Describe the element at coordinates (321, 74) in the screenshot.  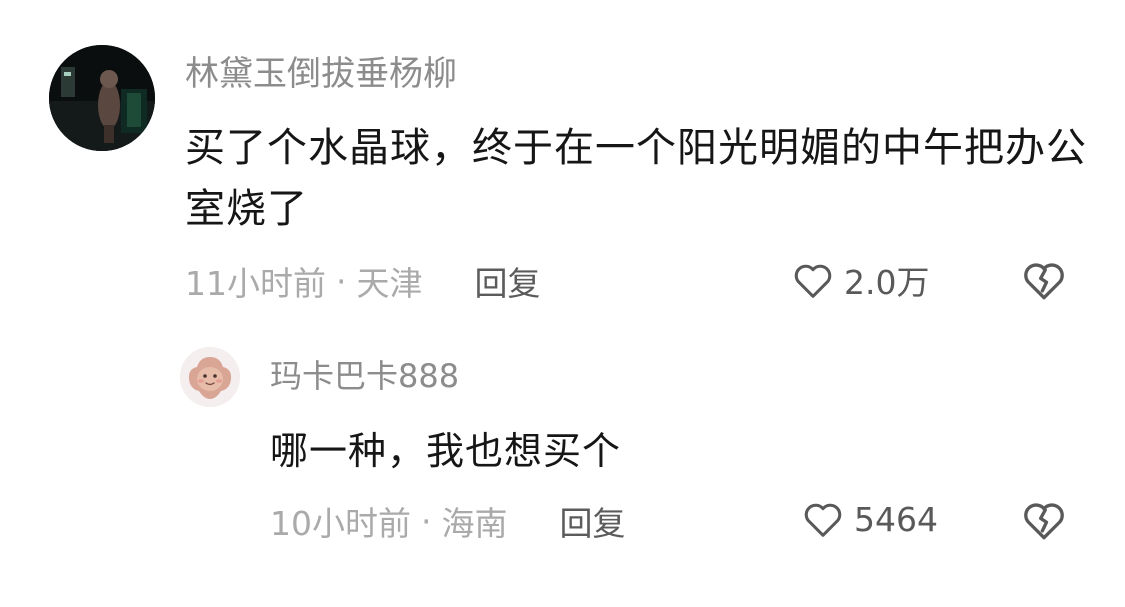
I see `comment-username: 林黛玉倒拔垂杨柳` at that location.